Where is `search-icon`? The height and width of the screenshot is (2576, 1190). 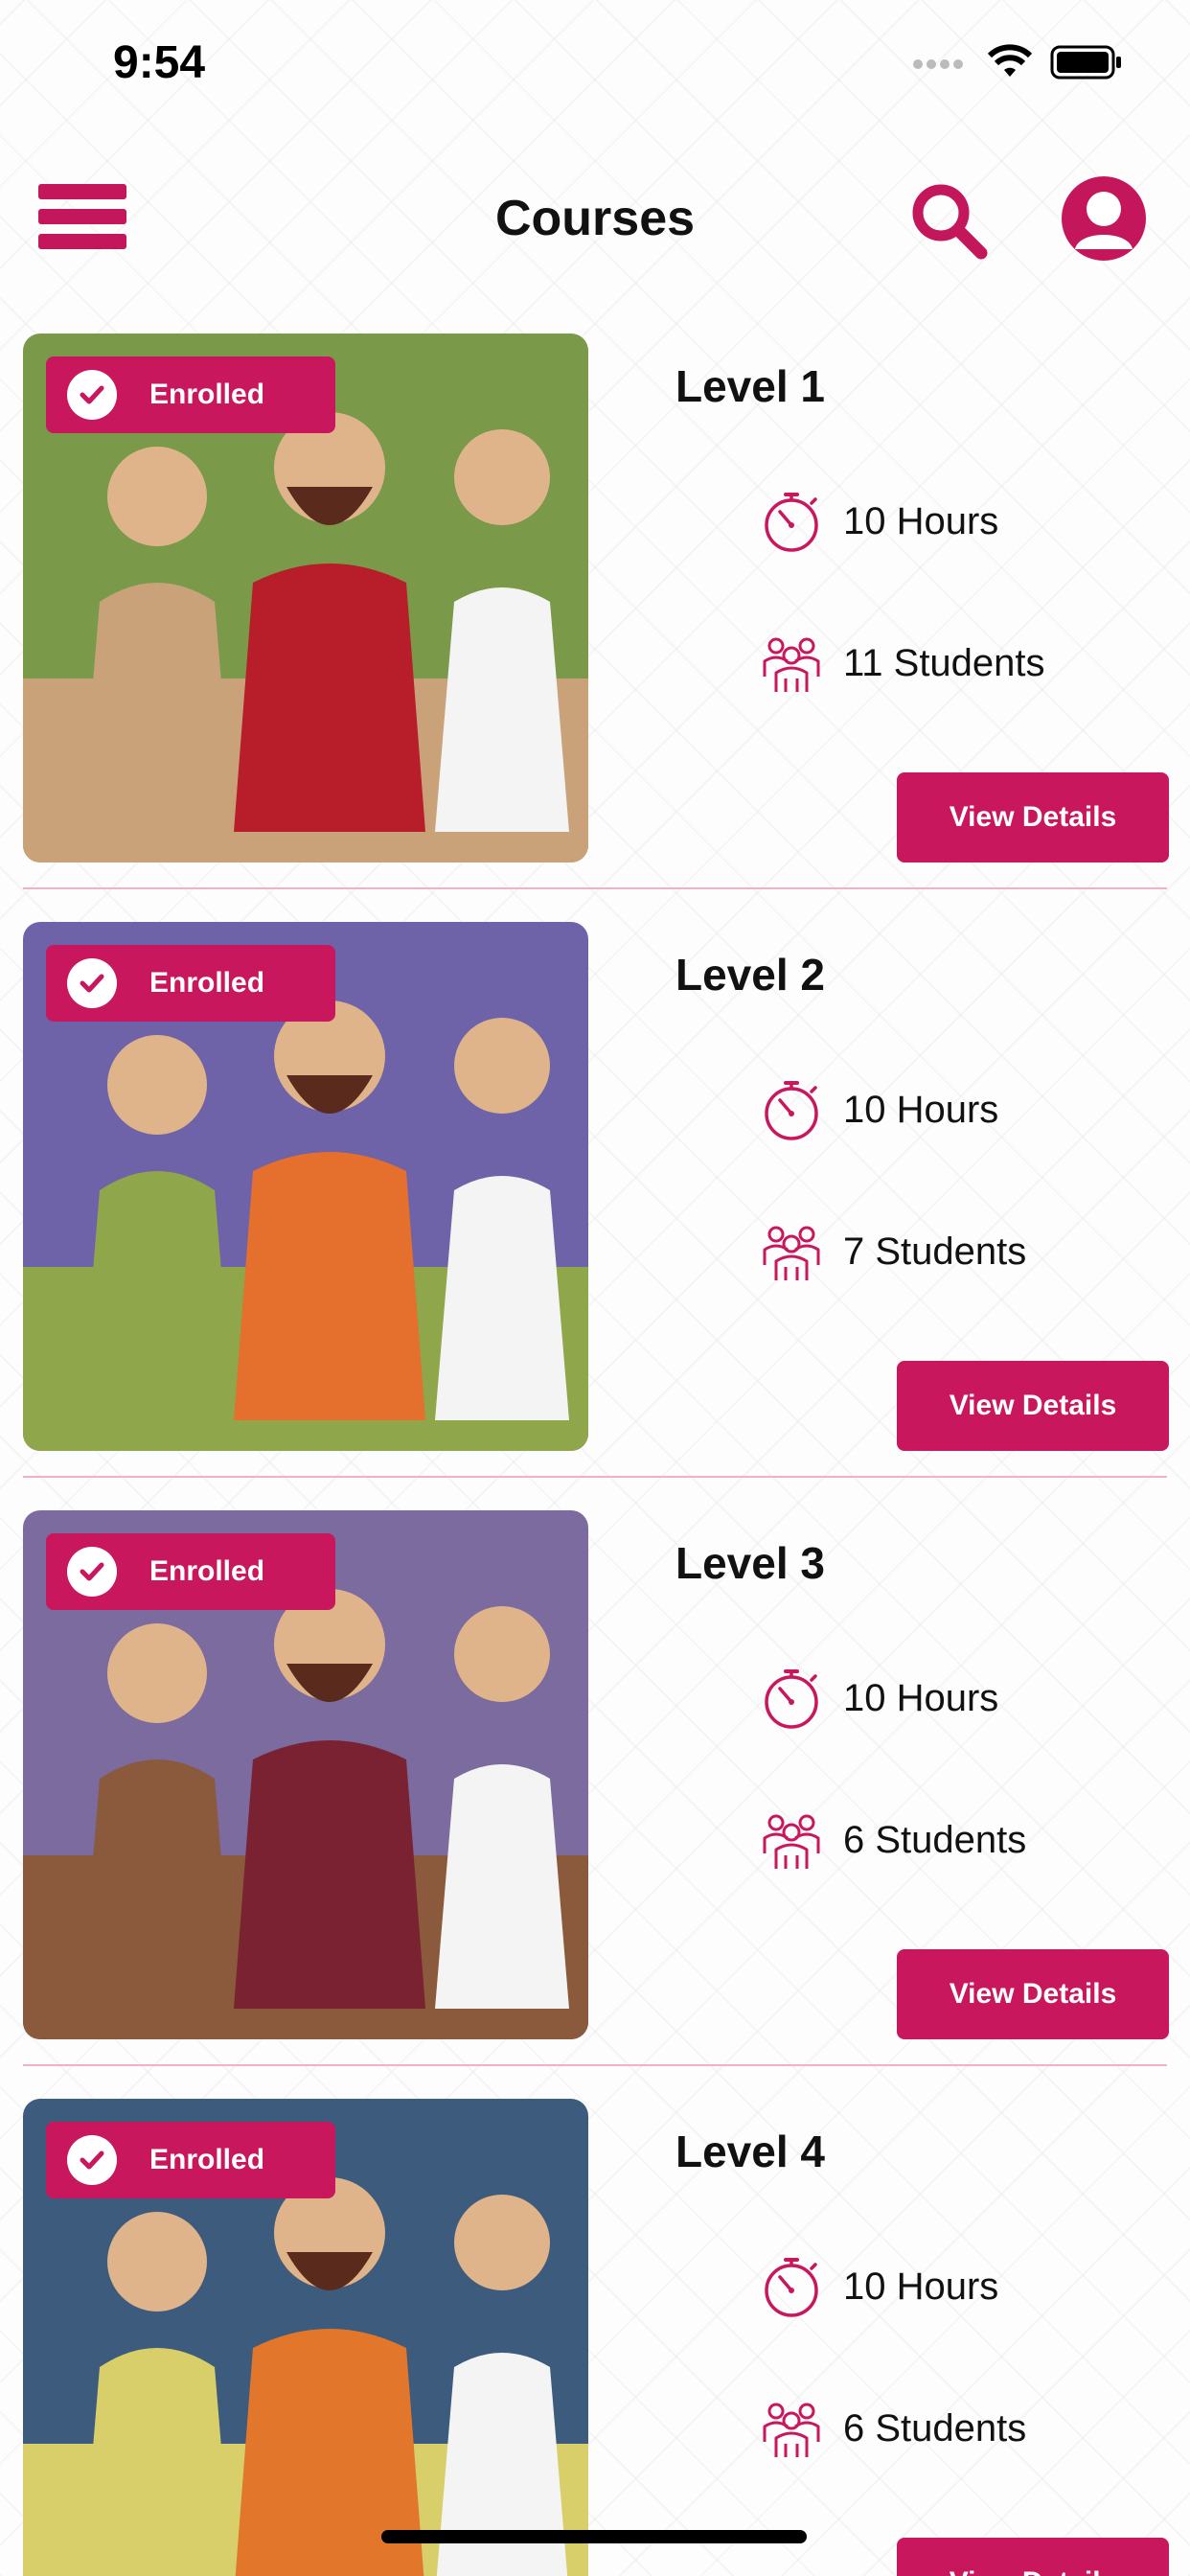 search-icon is located at coordinates (950, 222).